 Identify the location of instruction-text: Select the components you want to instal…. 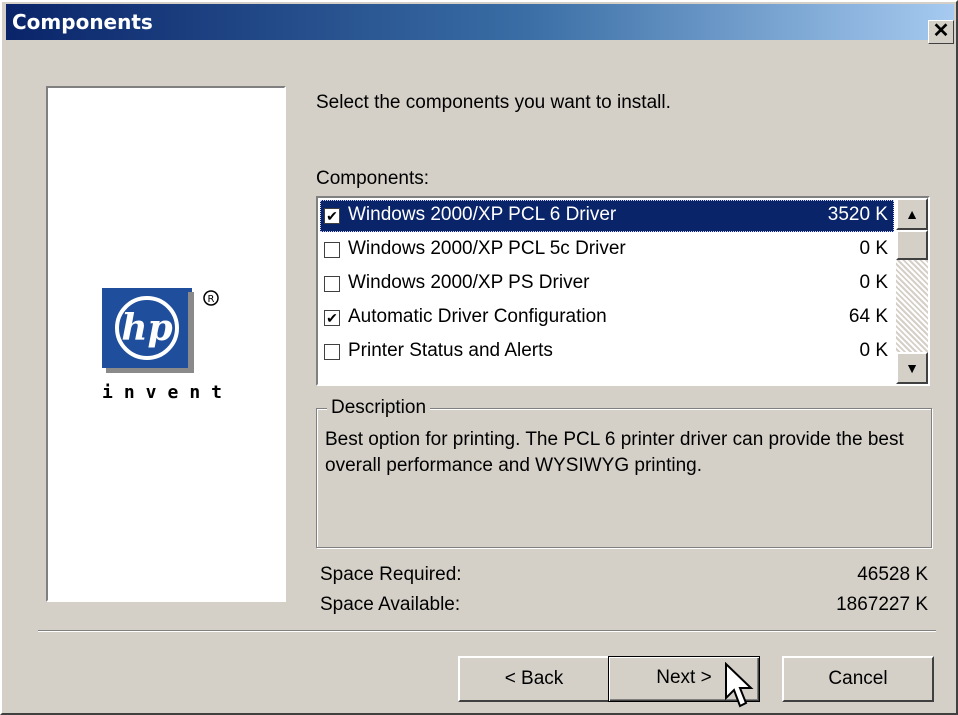
(493, 102).